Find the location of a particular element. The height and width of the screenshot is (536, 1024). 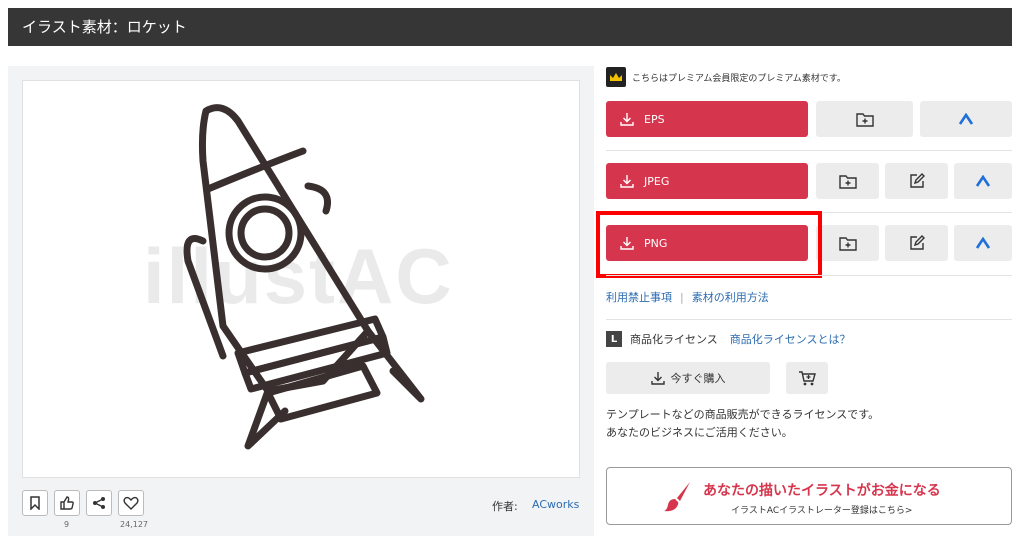

buy-now-button: 今すぐ購入 is located at coordinates (688, 378).